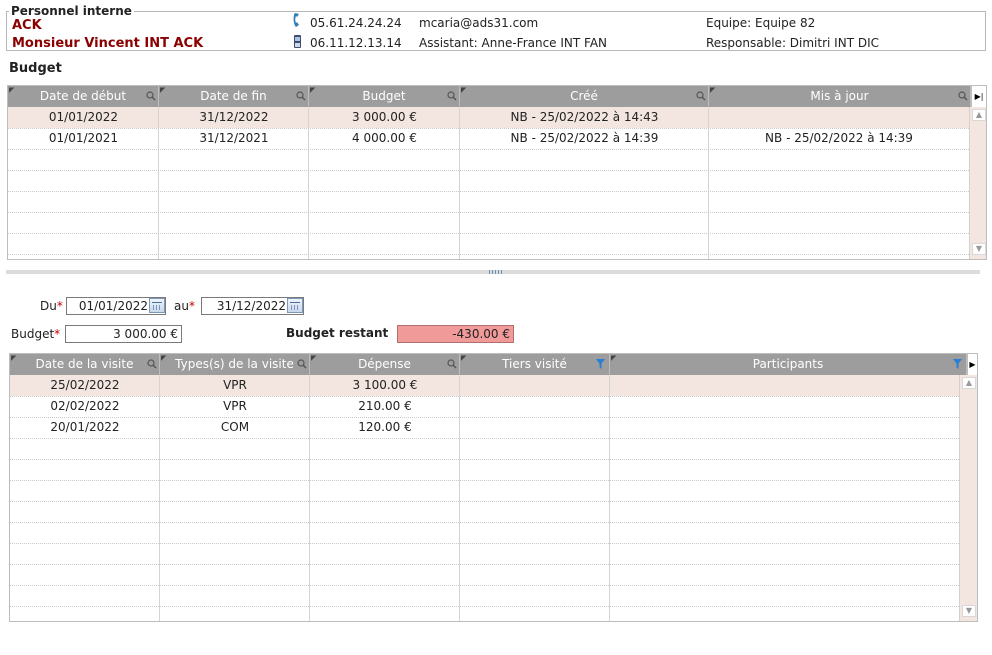 This screenshot has width=992, height=655. What do you see at coordinates (968, 498) in the screenshot?
I see `visits-grid-scrollbar: ▲ ▼` at bounding box center [968, 498].